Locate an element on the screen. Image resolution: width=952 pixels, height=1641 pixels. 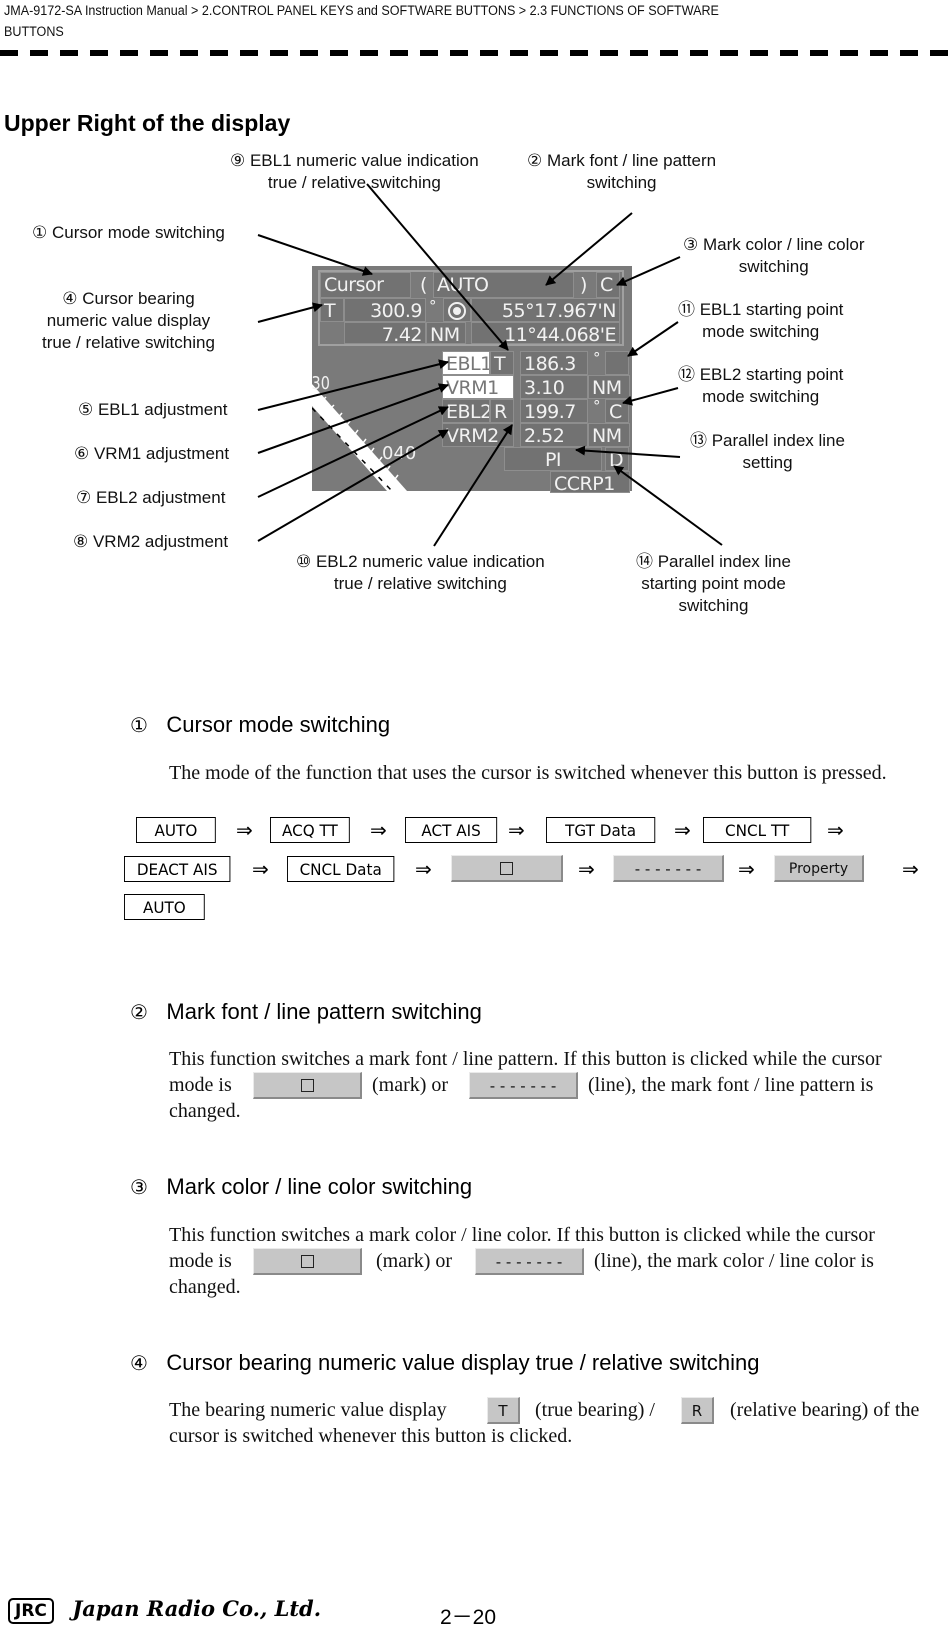
item-3-text-line3: changed. is located at coordinates (205, 1287).